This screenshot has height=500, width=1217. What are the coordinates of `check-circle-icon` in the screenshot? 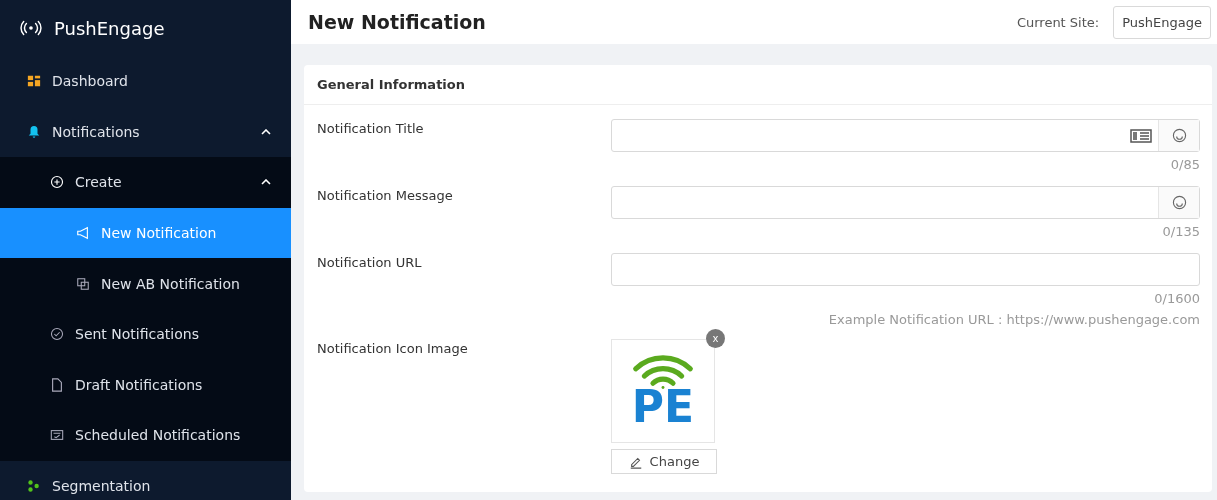 It's located at (57, 334).